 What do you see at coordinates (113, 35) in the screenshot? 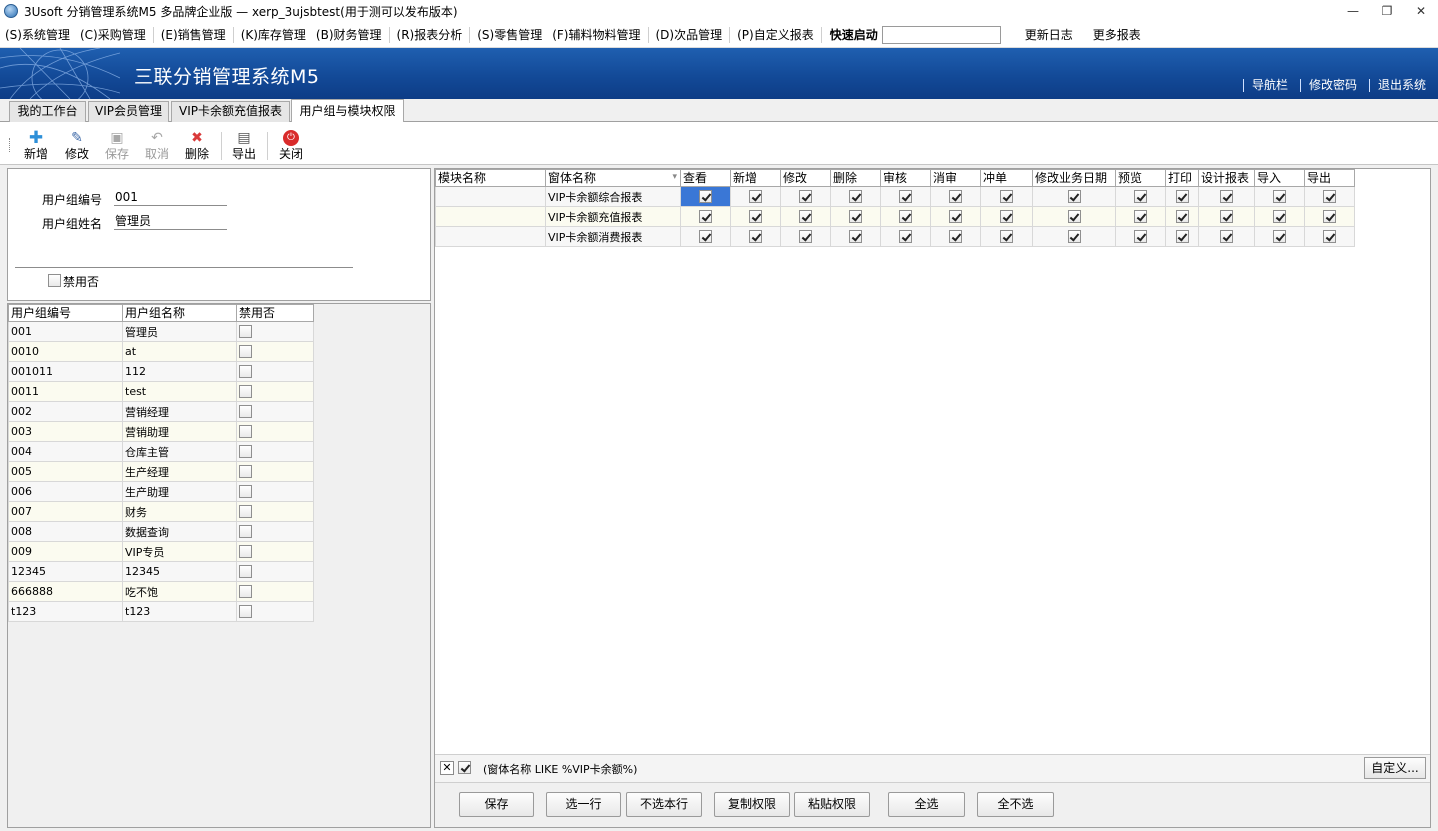
I see `menu-purchase: (C)采购管理` at bounding box center [113, 35].